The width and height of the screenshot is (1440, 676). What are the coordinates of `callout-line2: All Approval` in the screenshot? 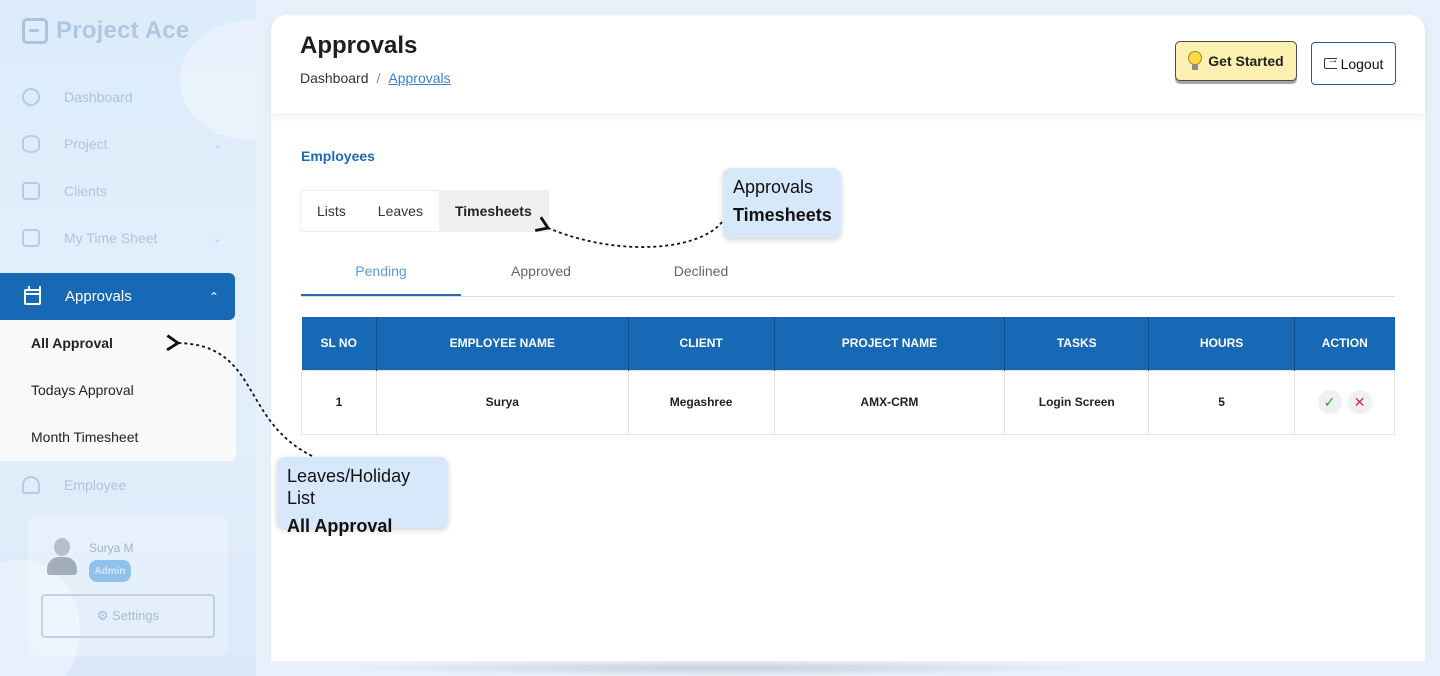 It's located at (340, 526).